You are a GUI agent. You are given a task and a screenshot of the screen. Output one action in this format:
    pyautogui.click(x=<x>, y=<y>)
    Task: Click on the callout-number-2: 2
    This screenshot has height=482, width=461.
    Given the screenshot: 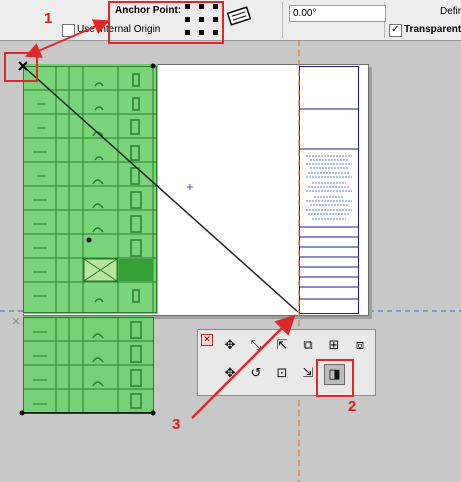 What is the action you would take?
    pyautogui.click(x=352, y=406)
    